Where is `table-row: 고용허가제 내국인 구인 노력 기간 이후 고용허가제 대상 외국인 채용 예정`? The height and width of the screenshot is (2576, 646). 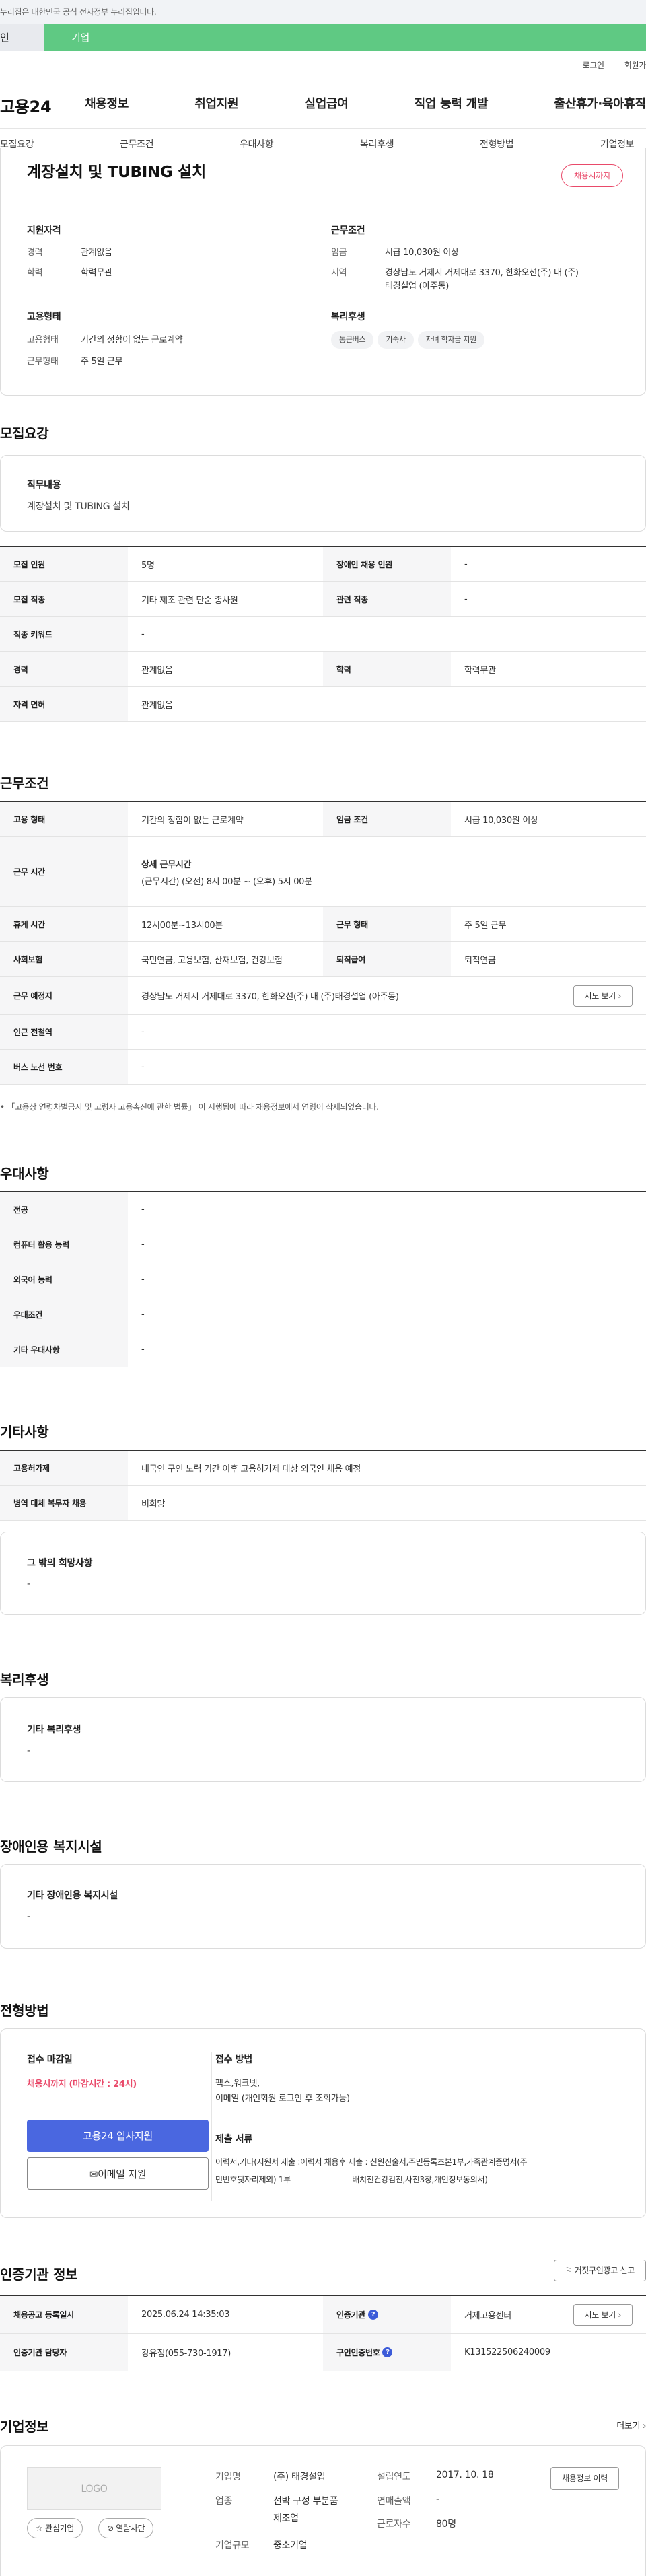 table-row: 고용허가제 내국인 구인 노력 기간 이후 고용허가제 대상 외국인 채용 예정 is located at coordinates (323, 1468).